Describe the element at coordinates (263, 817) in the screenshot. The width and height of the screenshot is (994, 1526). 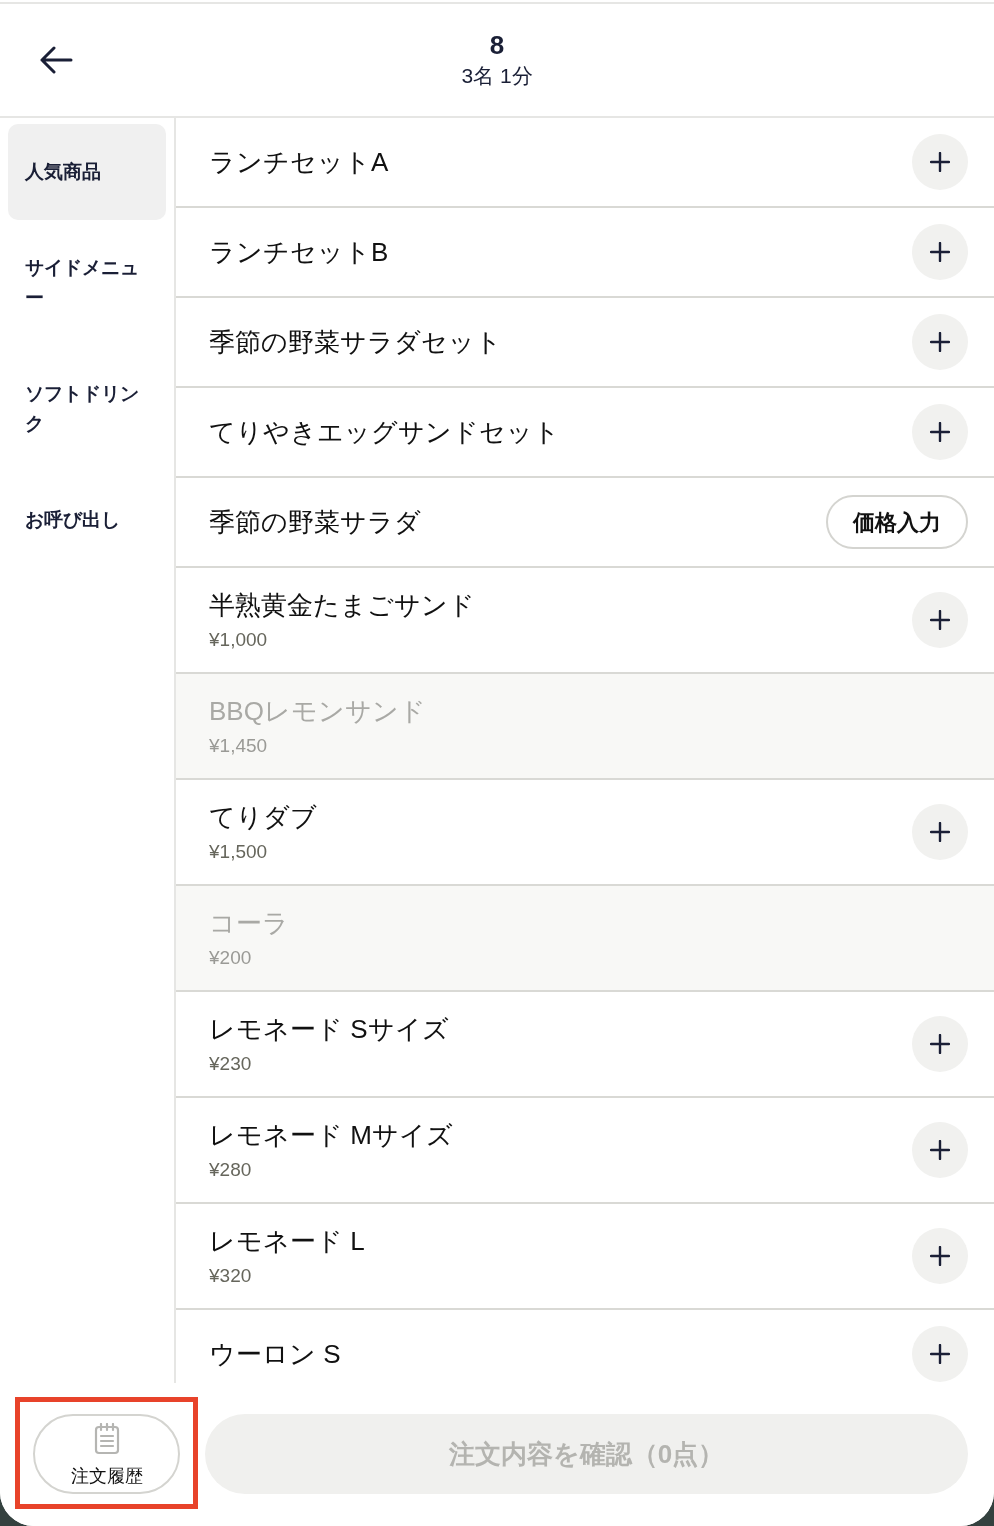
I see `item-name: てりダブ` at that location.